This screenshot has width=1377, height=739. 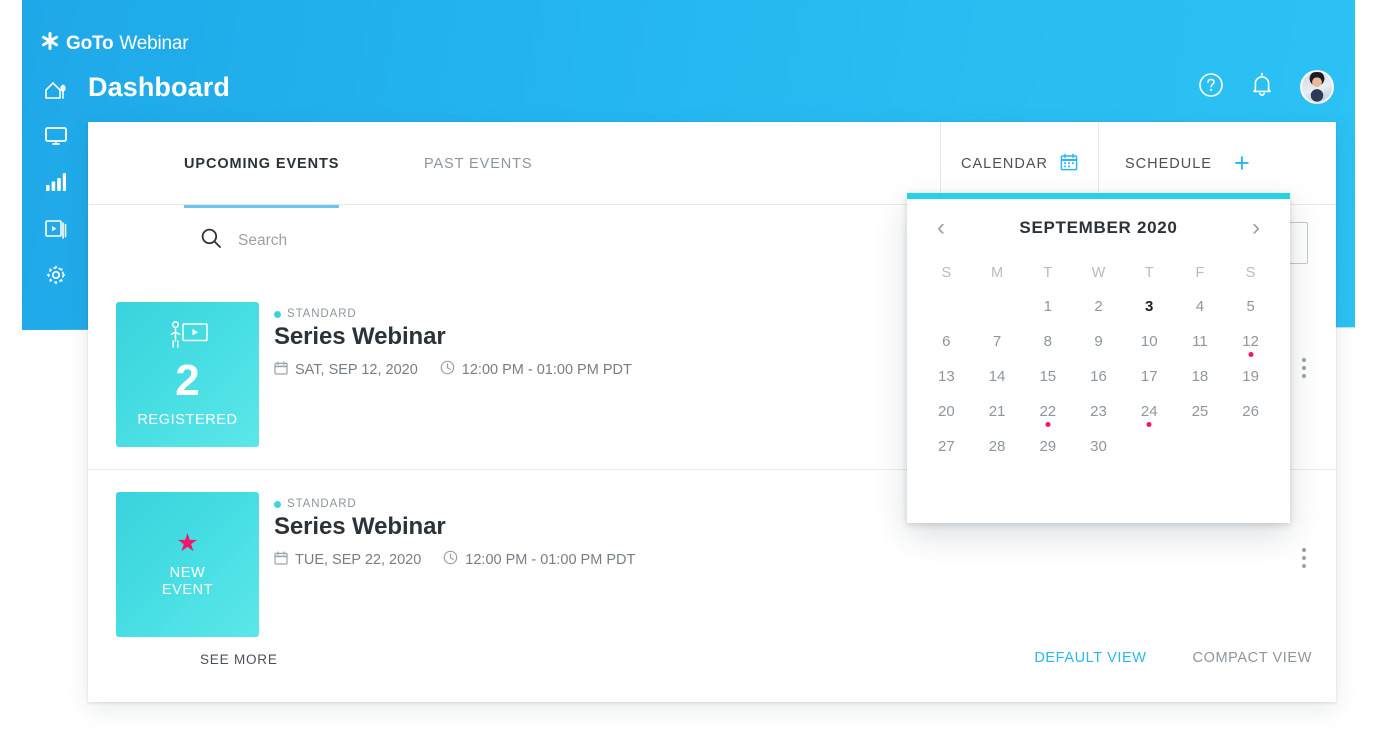 I want to click on clock-icon, so click(x=447, y=369).